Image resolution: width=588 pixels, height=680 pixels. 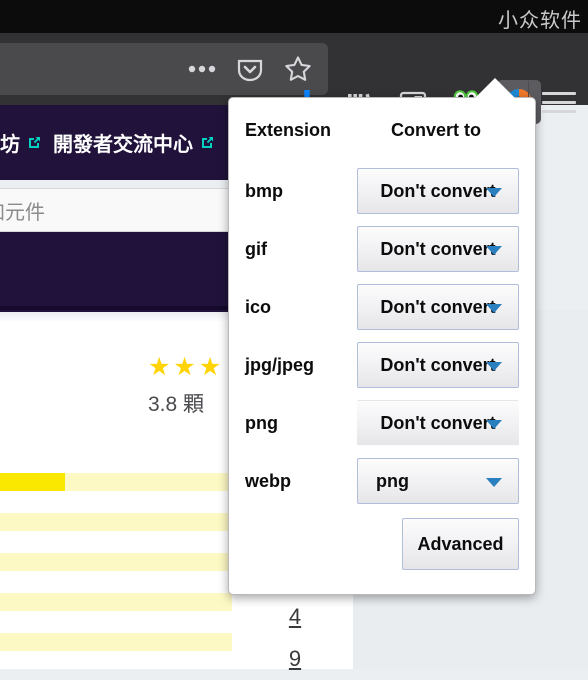 I want to click on convert-to-value-gif: Don't convert, so click(x=438, y=248).